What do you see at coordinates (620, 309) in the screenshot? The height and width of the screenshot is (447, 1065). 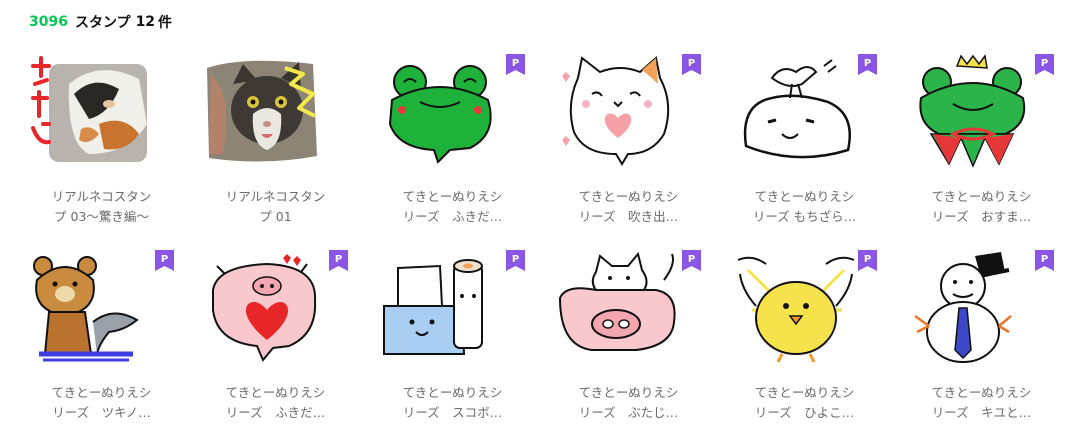 I see `pig-cushion-cat-thumbnail` at bounding box center [620, 309].